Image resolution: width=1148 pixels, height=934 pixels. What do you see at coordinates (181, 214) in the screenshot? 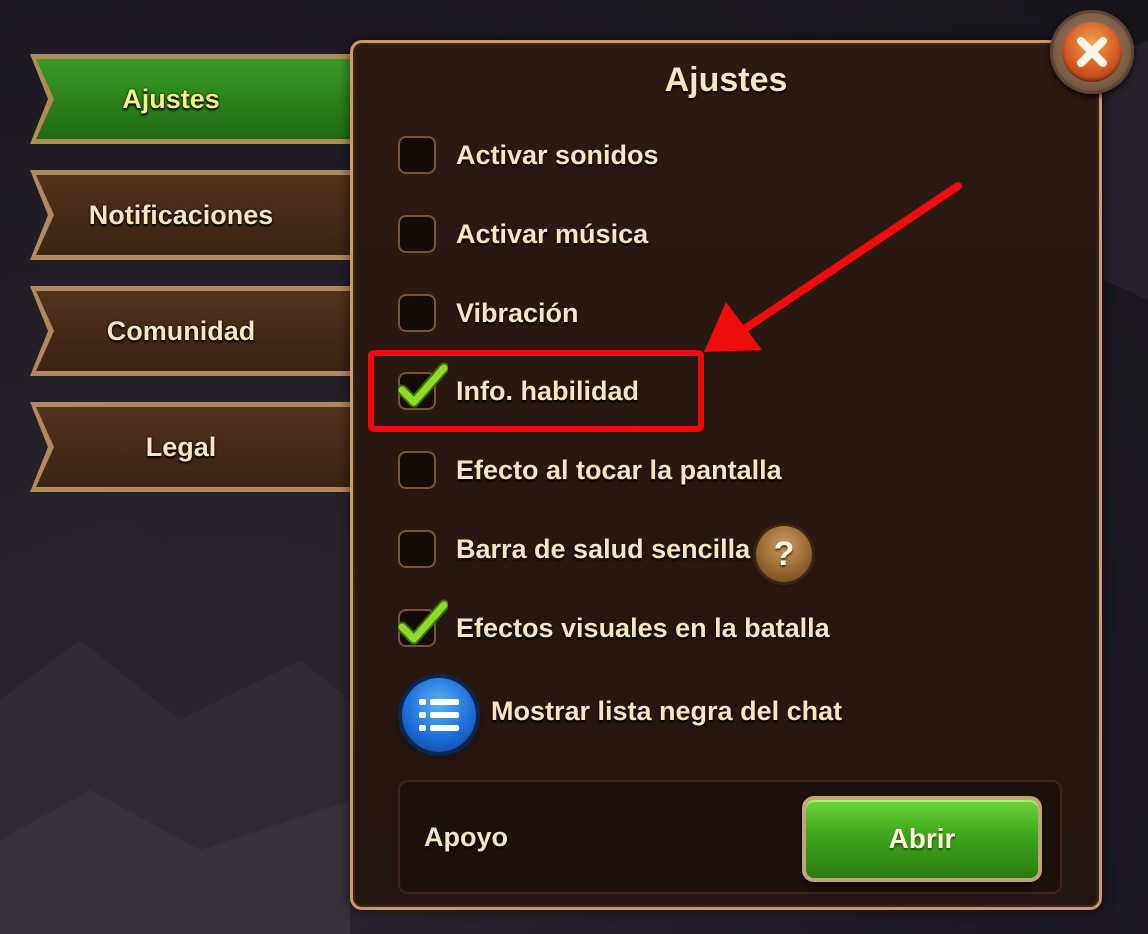
I see `tab-notificaciones-label: Notificaciones` at bounding box center [181, 214].